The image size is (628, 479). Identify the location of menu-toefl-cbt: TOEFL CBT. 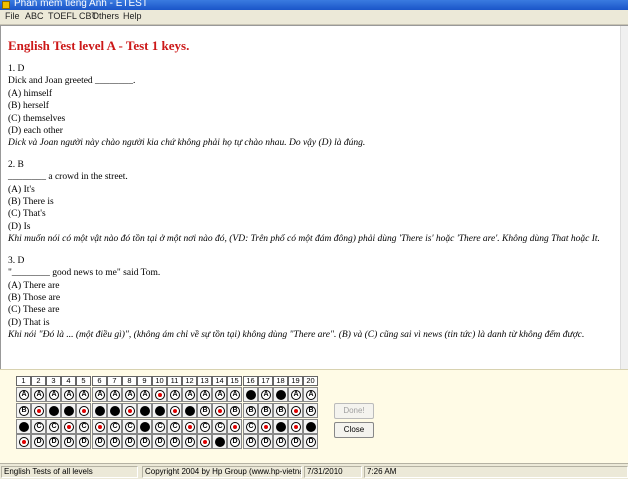
(72, 16).